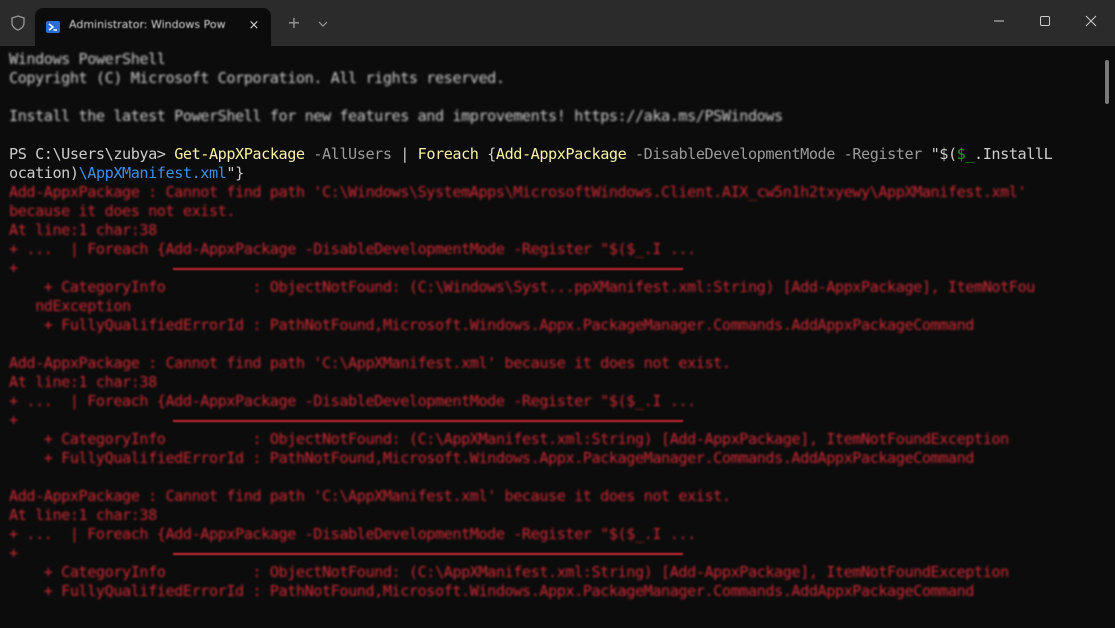 The width and height of the screenshot is (1115, 628). Describe the element at coordinates (939, 154) in the screenshot. I see `string-open: "$(` at that location.